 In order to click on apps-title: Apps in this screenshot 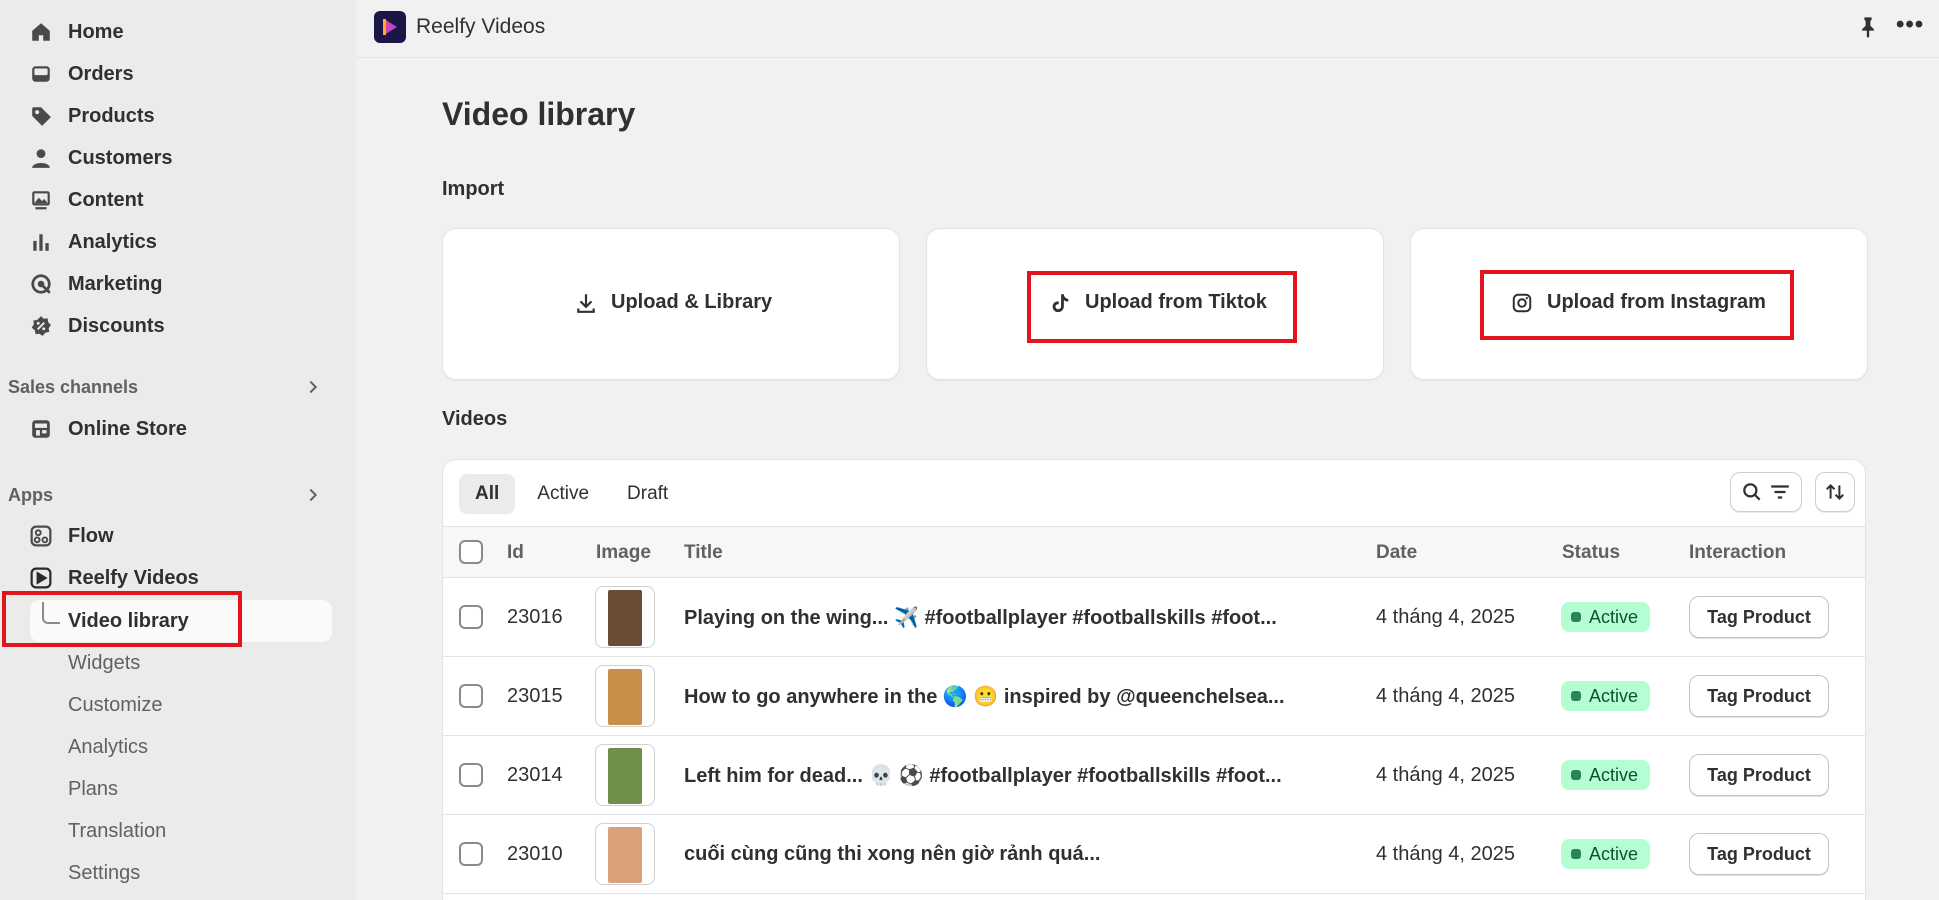, I will do `click(30, 494)`.